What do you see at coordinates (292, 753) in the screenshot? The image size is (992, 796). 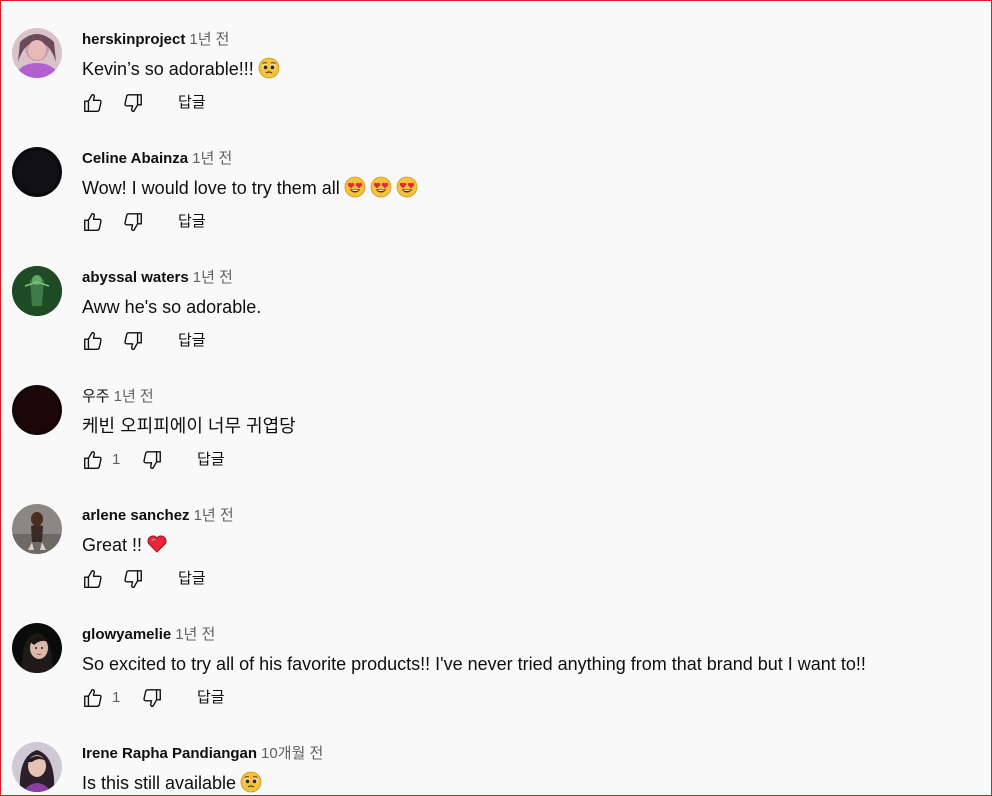 I see `comment-timestamp: 10개월 전` at bounding box center [292, 753].